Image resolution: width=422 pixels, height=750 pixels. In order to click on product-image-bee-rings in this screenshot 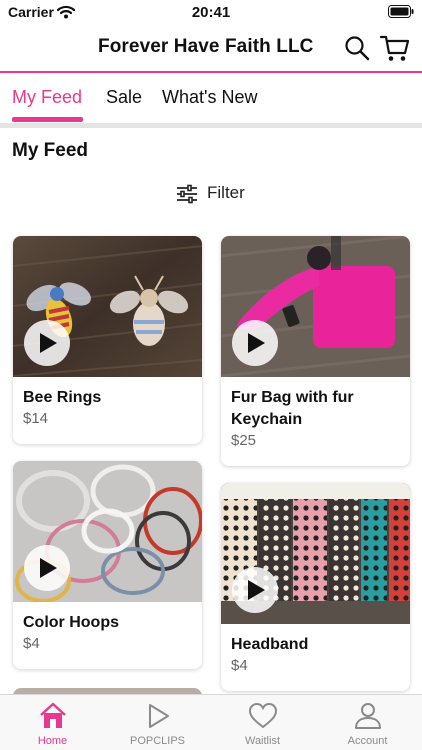, I will do `click(107, 306)`.